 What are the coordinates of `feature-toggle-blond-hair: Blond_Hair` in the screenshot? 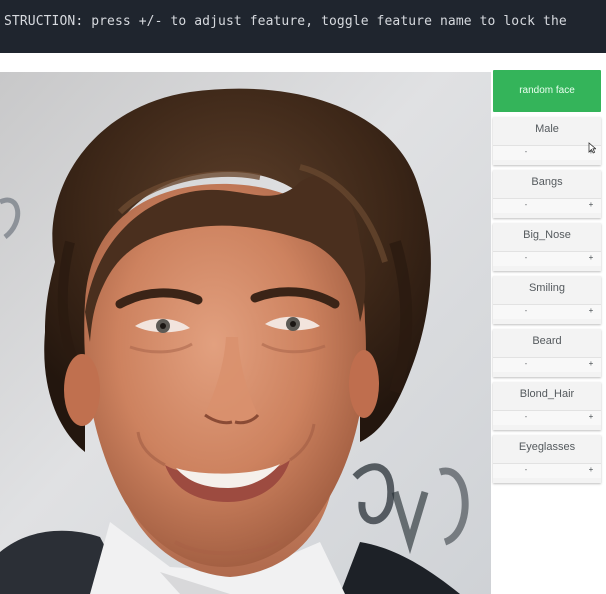 It's located at (547, 394).